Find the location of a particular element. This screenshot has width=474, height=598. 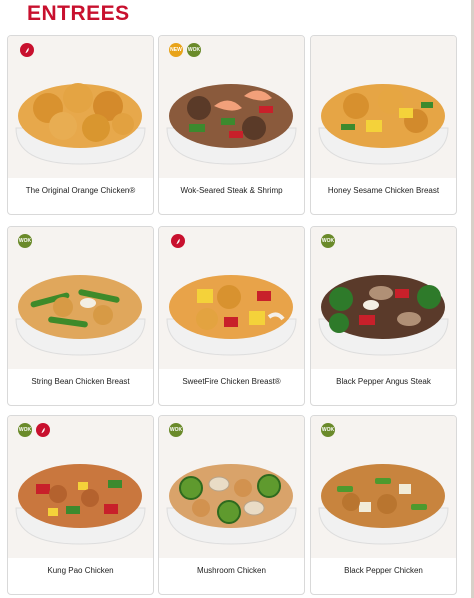

menu-card: WOK Black Pepper Chicken is located at coordinates (383, 505).